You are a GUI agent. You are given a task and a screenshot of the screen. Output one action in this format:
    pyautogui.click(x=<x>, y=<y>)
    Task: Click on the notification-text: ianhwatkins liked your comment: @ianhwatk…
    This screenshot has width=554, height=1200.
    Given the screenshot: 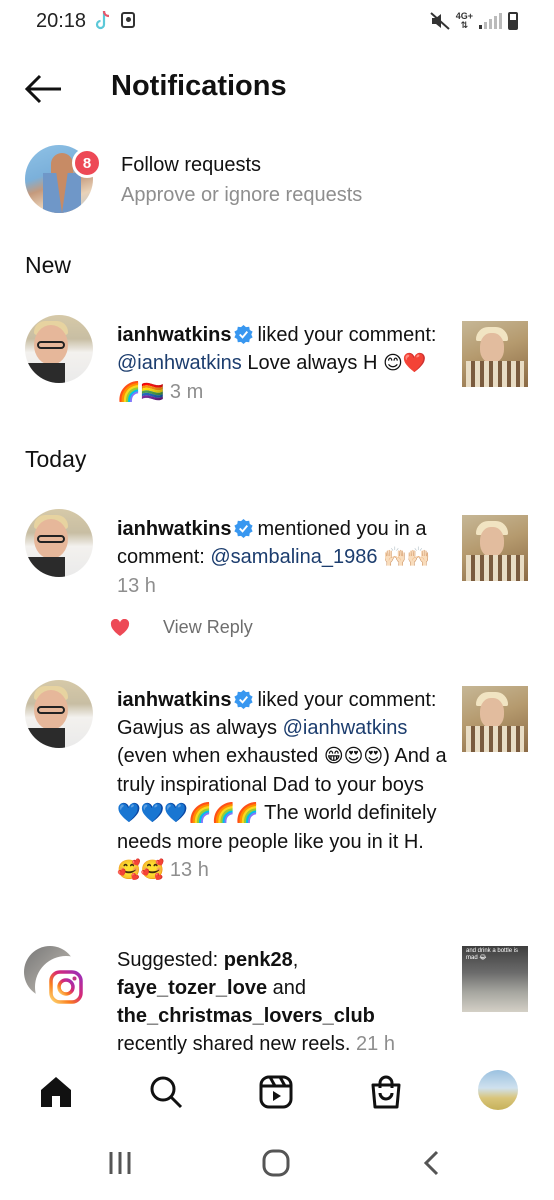 What is the action you would take?
    pyautogui.click(x=282, y=364)
    